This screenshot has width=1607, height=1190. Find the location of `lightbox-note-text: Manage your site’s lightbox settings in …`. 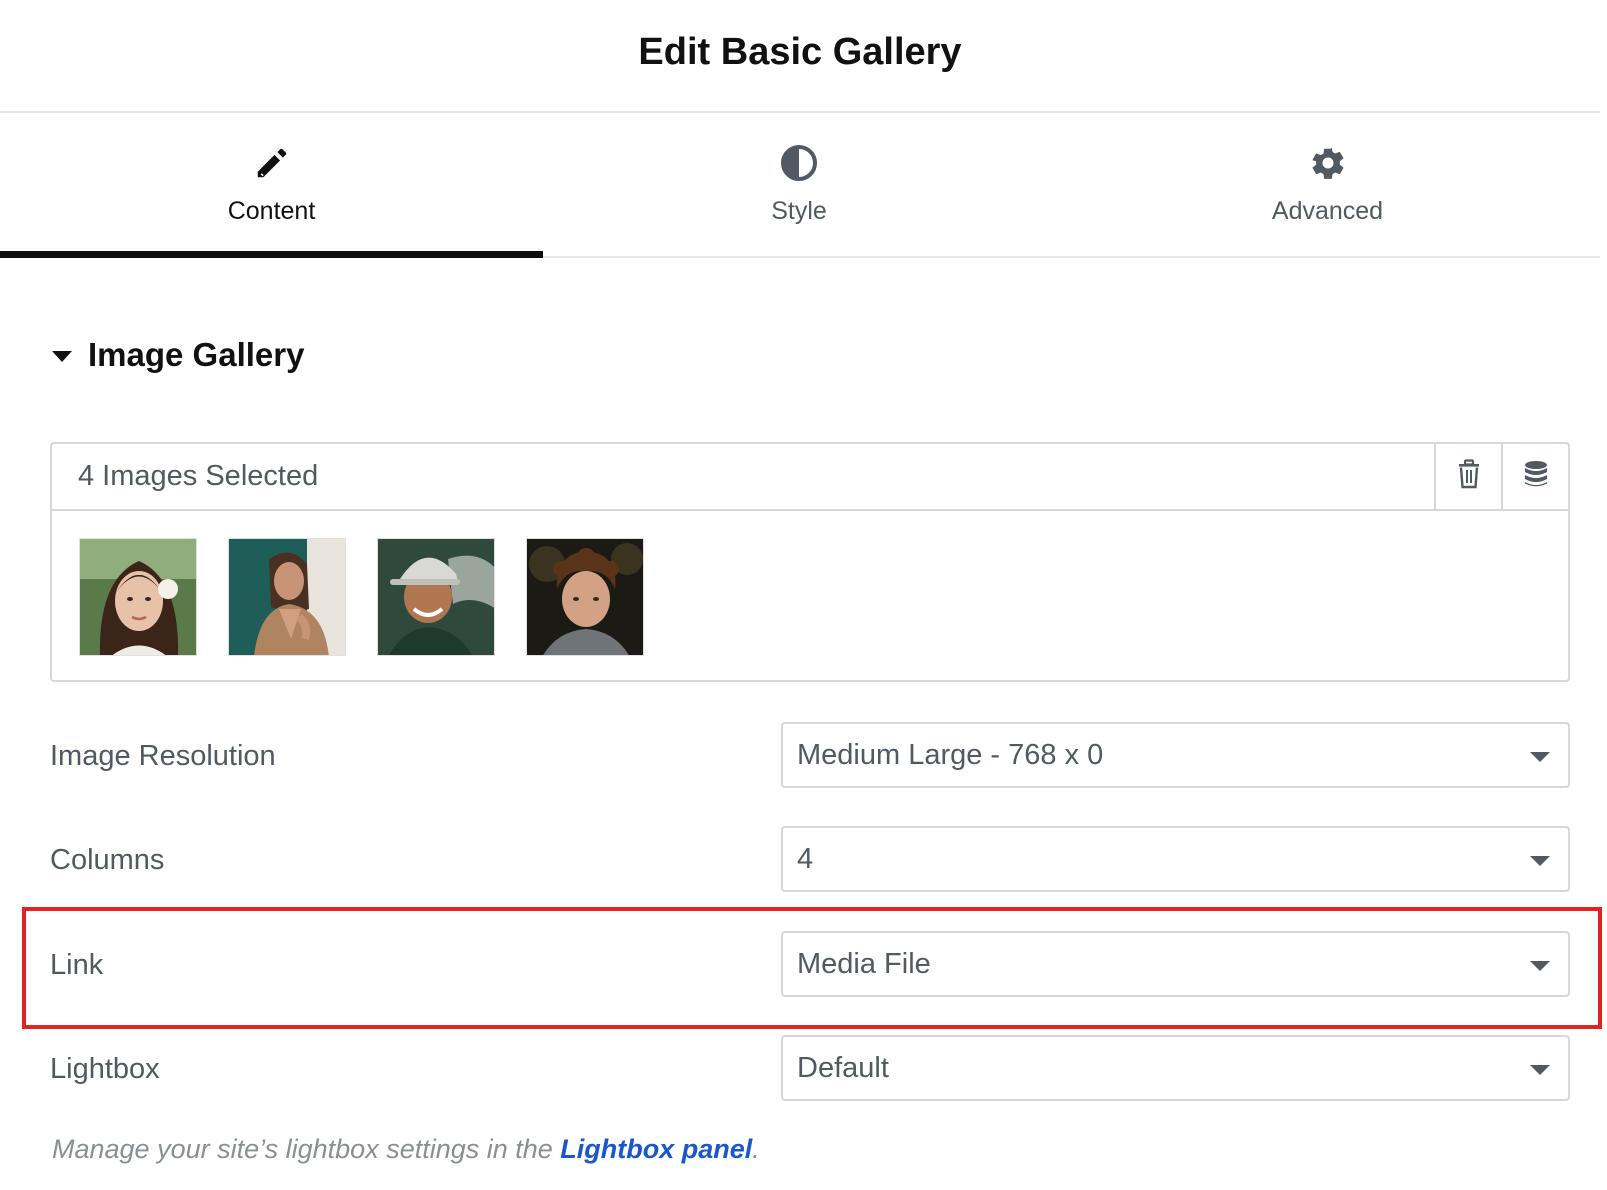

lightbox-note-text: Manage your site’s lightbox settings in … is located at coordinates (306, 1149).